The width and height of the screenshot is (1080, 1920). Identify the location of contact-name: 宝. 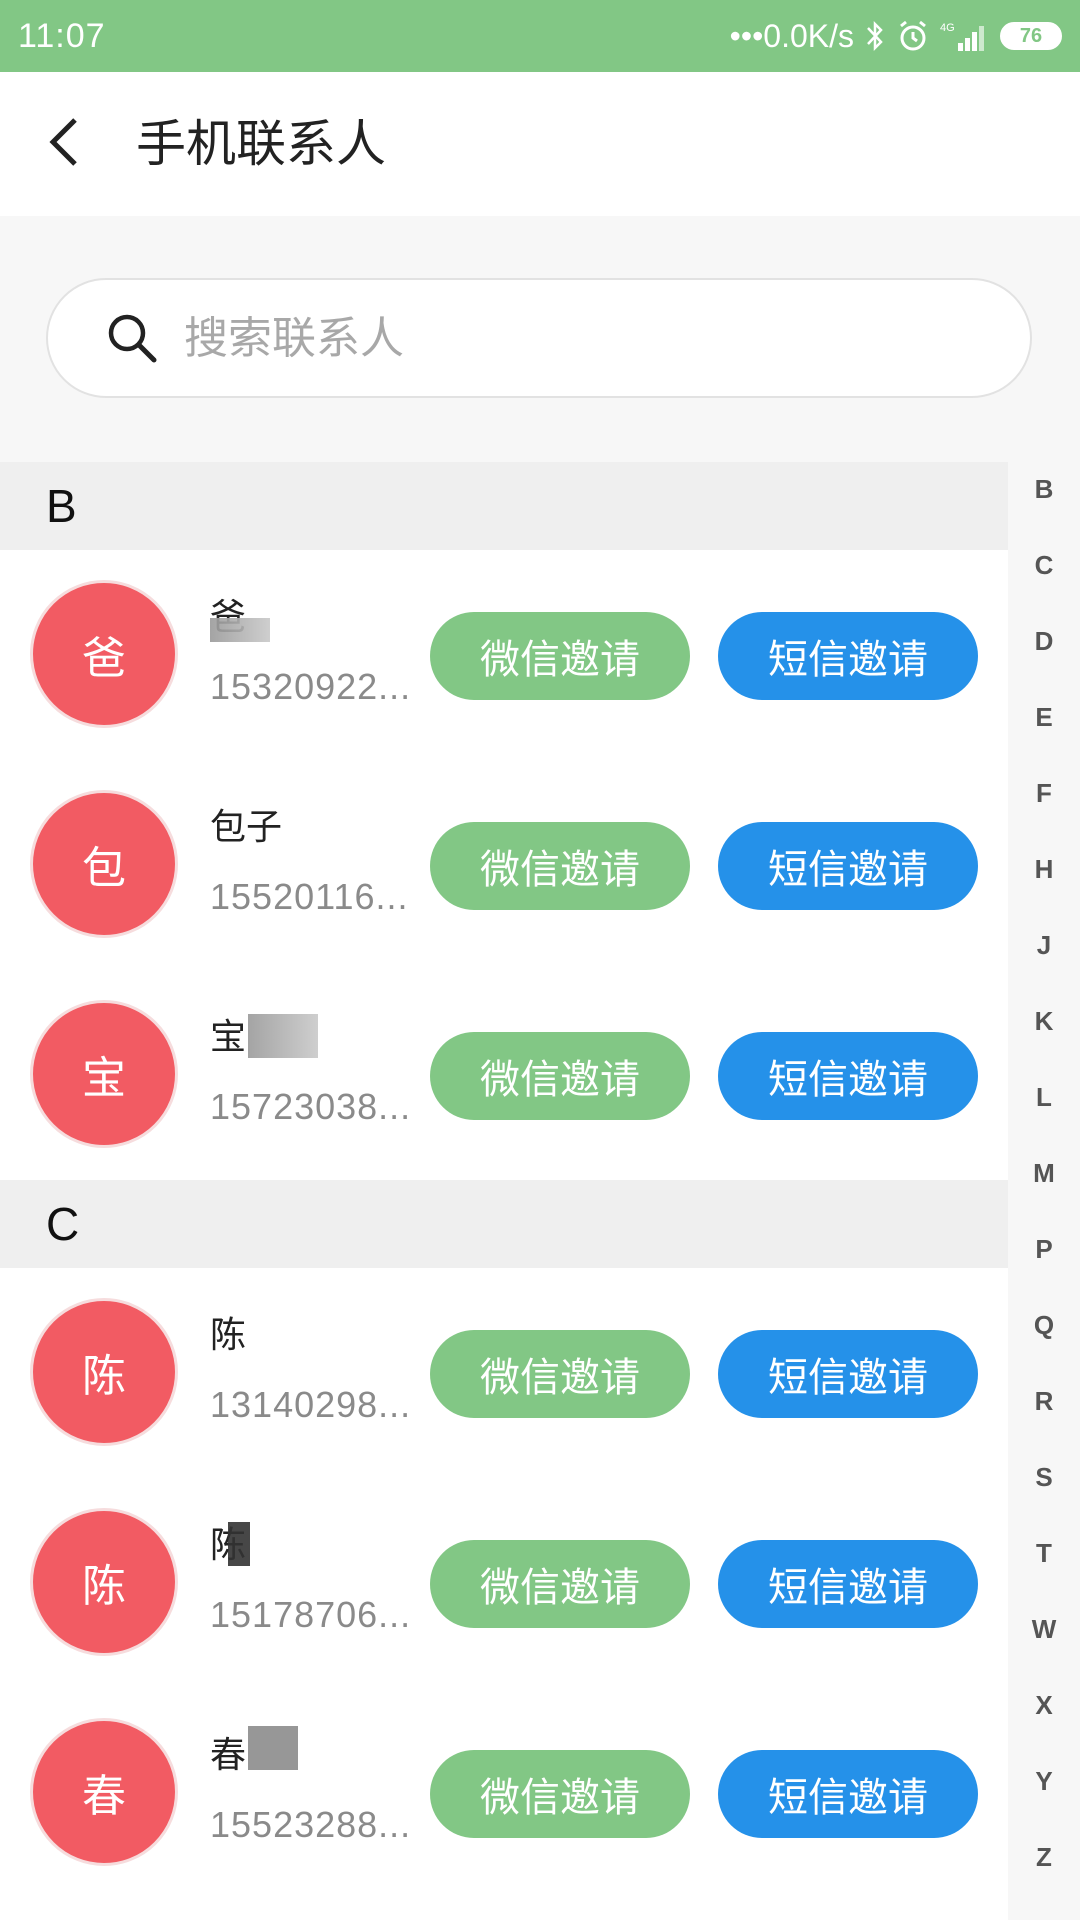
(315, 1035).